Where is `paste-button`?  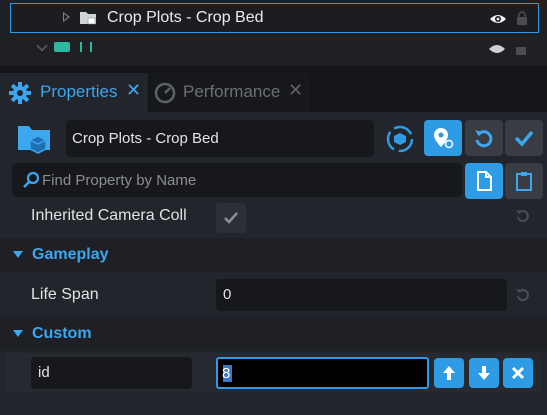 paste-button is located at coordinates (524, 181).